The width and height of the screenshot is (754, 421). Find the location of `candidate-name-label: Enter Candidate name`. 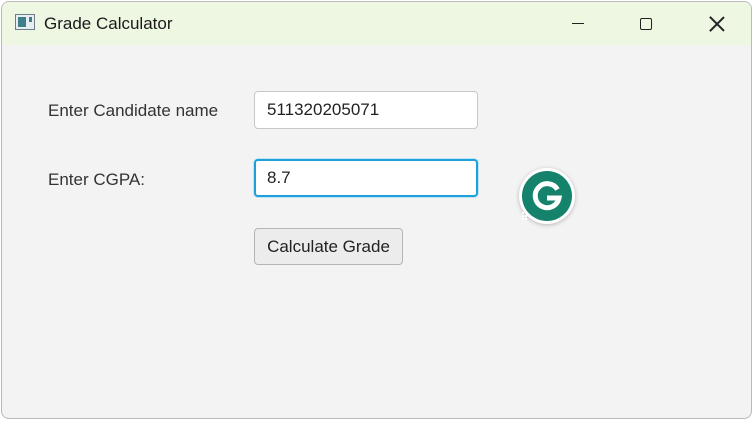

candidate-name-label: Enter Candidate name is located at coordinates (133, 110).